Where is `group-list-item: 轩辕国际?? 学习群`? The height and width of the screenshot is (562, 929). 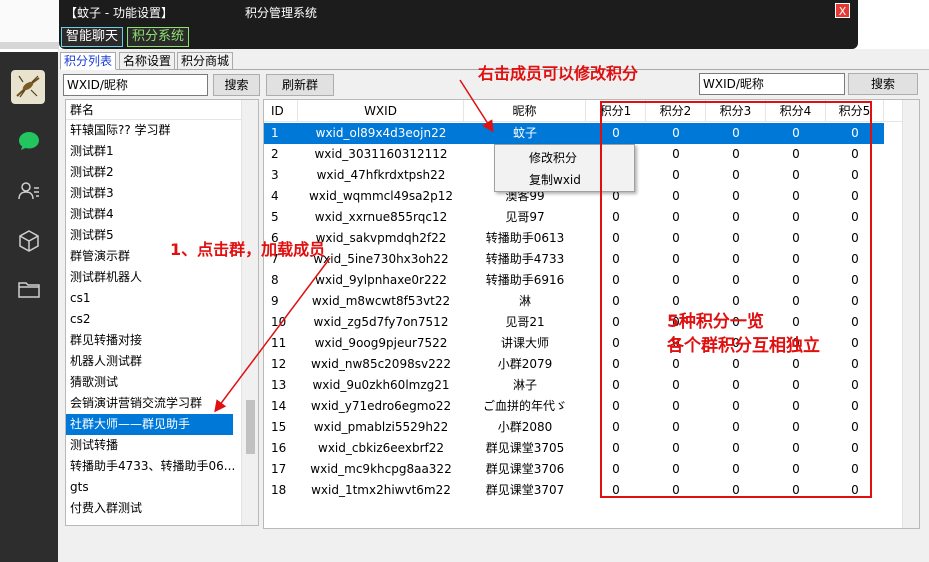 group-list-item: 轩辕国际?? 学习群 is located at coordinates (162, 130).